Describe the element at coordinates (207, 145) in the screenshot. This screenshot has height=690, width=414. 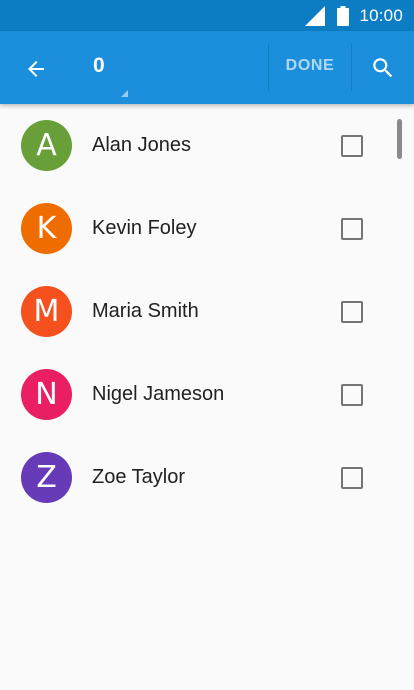
I see `contact-row: A Alan Jones` at that location.